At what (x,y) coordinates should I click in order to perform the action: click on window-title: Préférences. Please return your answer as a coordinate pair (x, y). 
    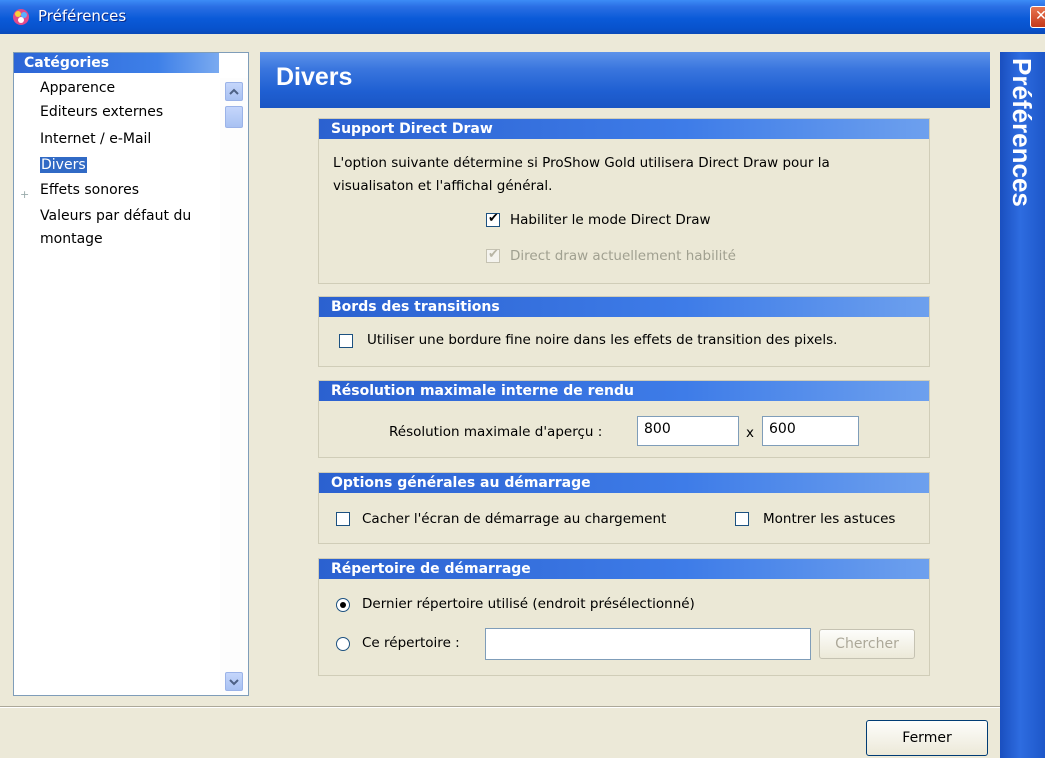
    Looking at the image, I should click on (82, 16).